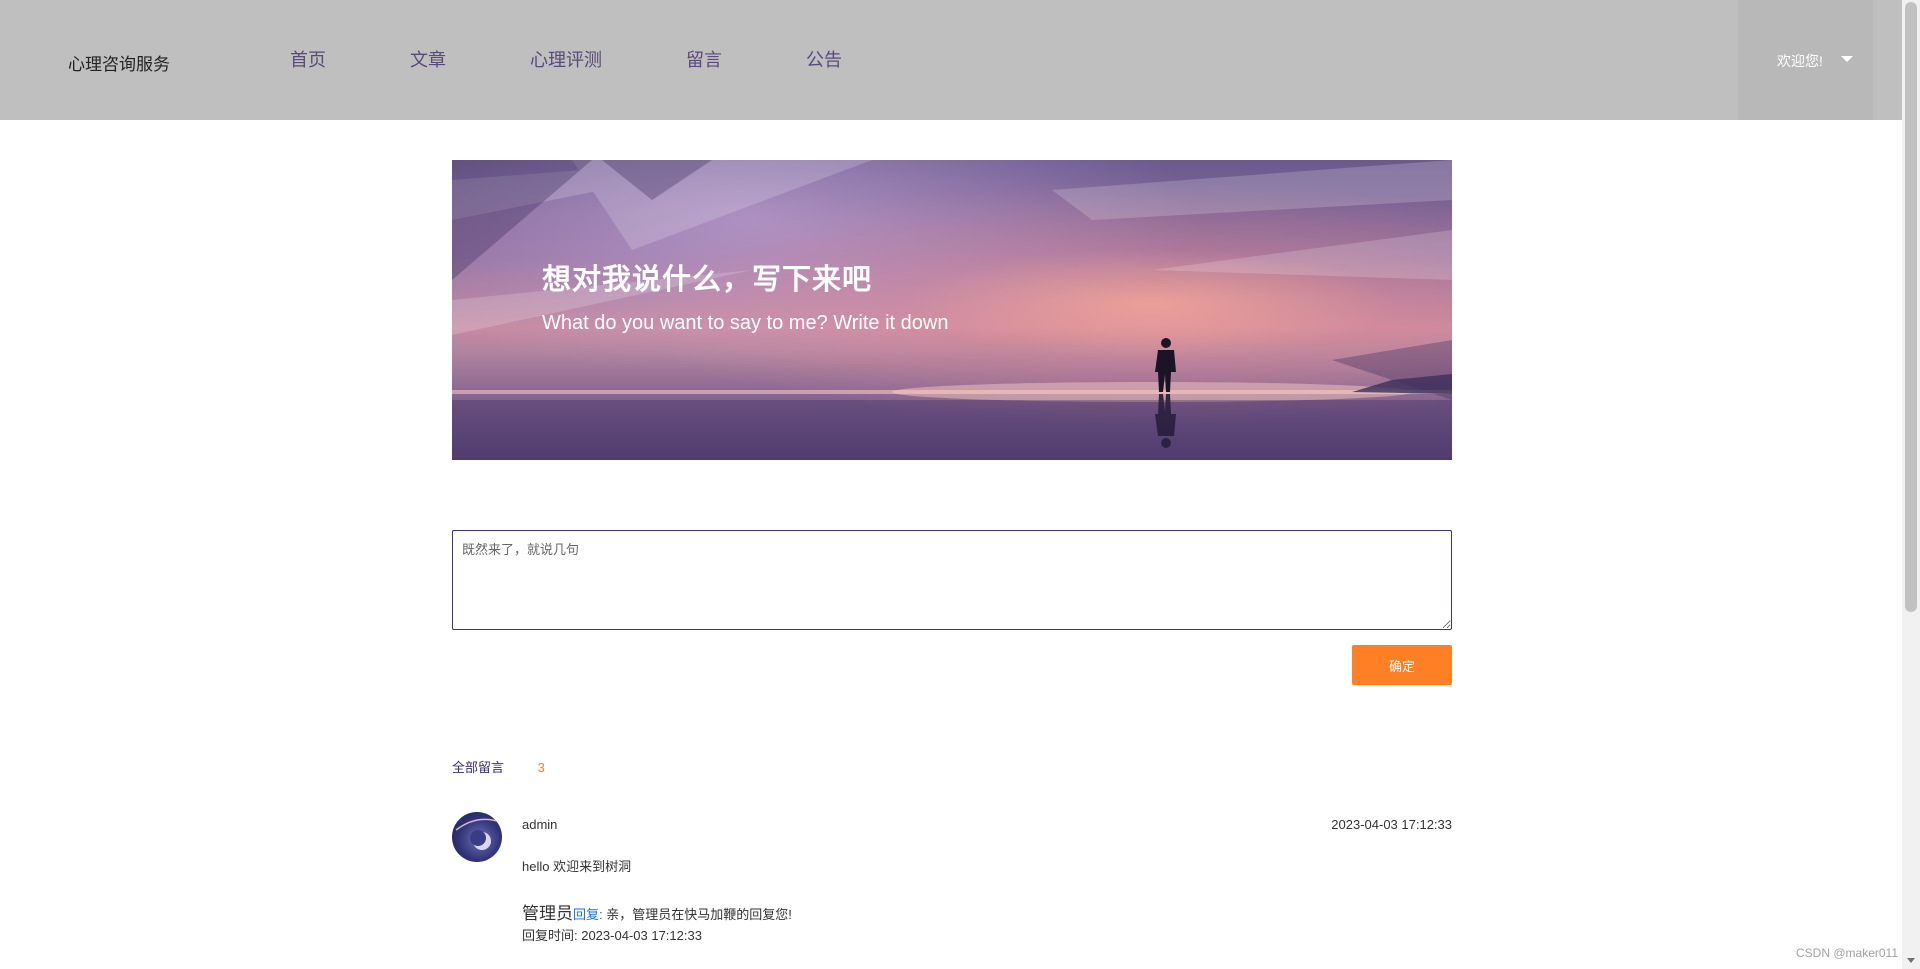 The width and height of the screenshot is (1920, 969). What do you see at coordinates (1911, 307) in the screenshot?
I see `scrollbar-thumb` at bounding box center [1911, 307].